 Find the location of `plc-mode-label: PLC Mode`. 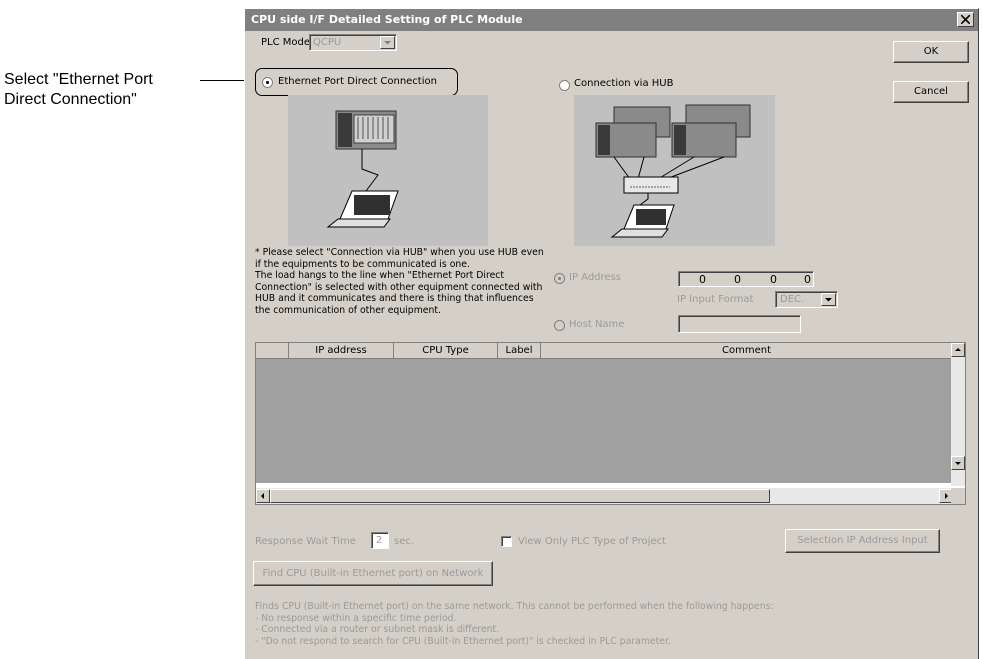

plc-mode-label: PLC Mode is located at coordinates (286, 42).